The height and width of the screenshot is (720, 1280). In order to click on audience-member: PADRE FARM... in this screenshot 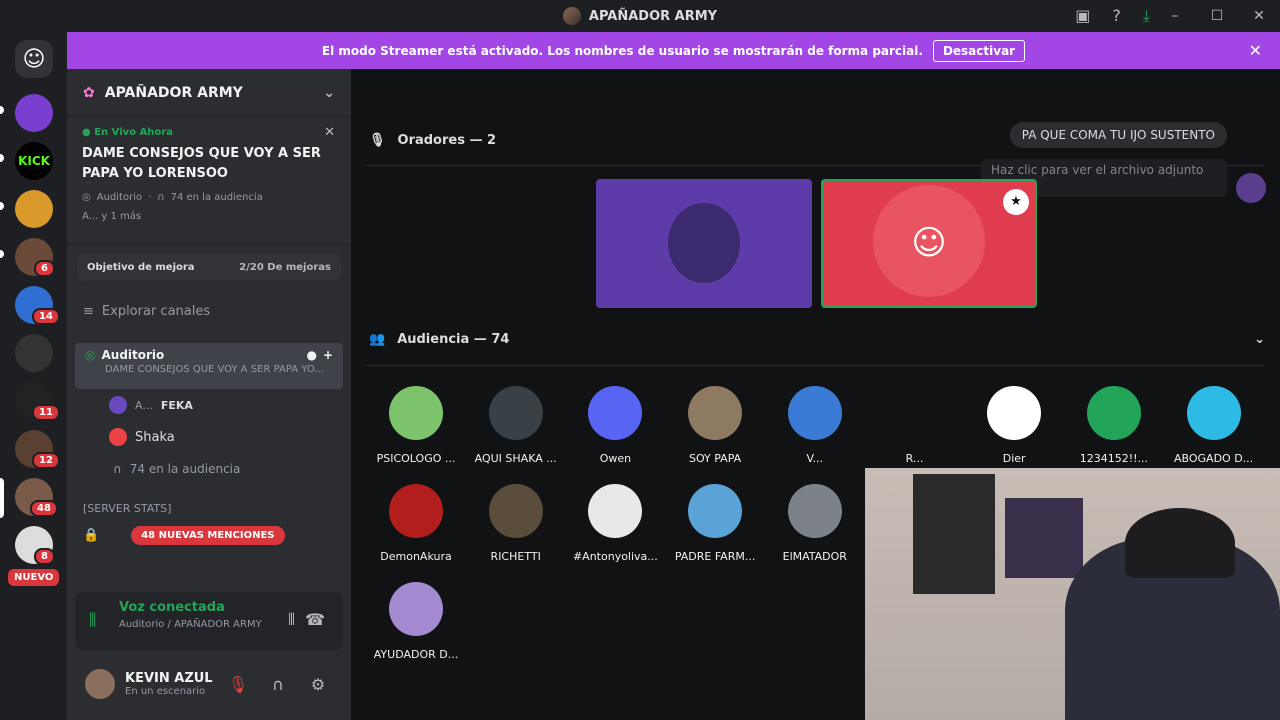, I will do `click(715, 523)`.